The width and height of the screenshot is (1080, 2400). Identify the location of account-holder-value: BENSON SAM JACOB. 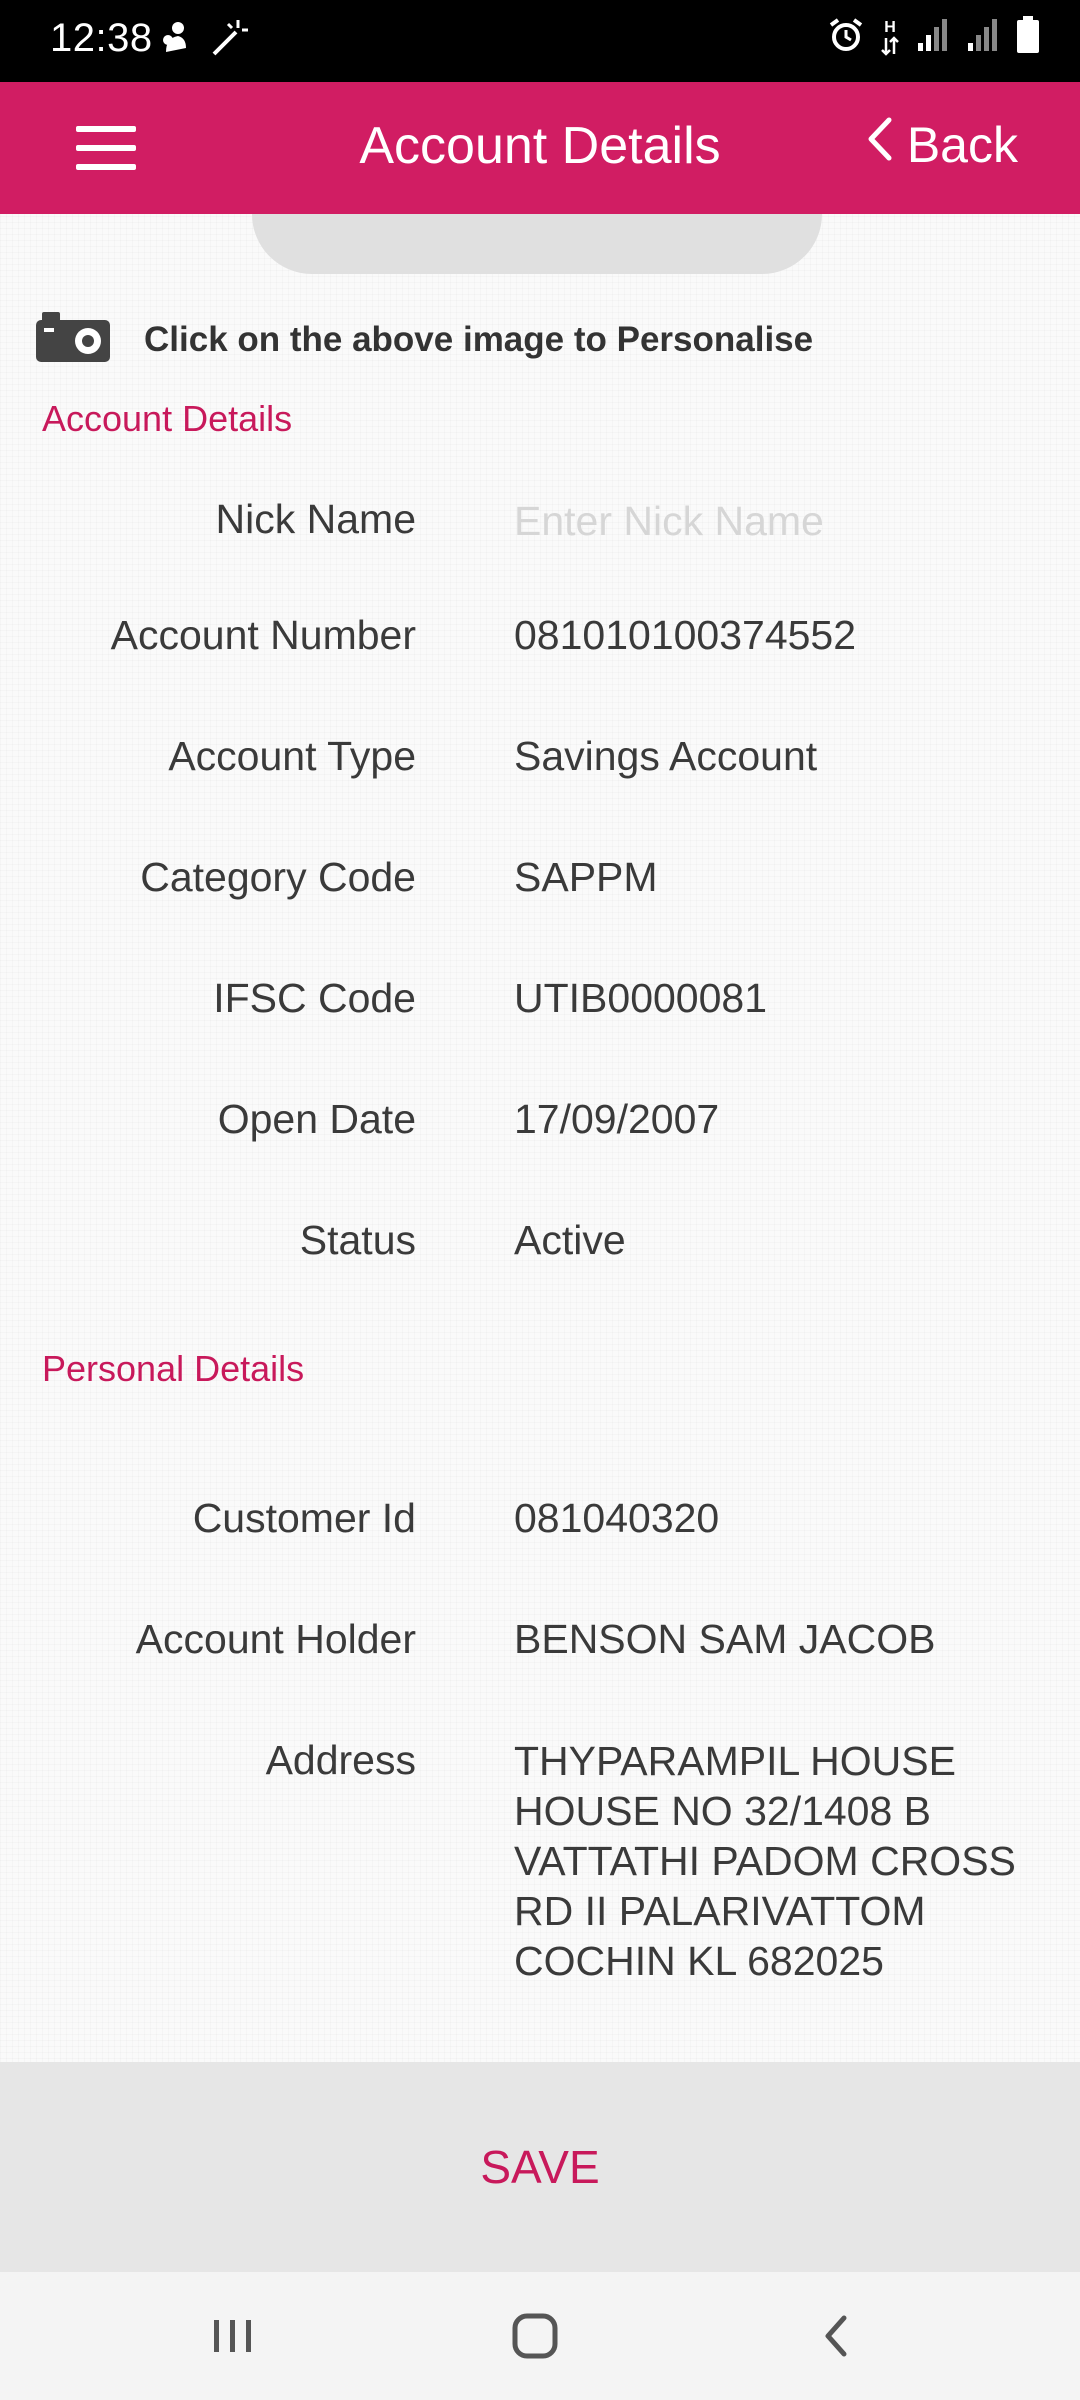
(725, 1639).